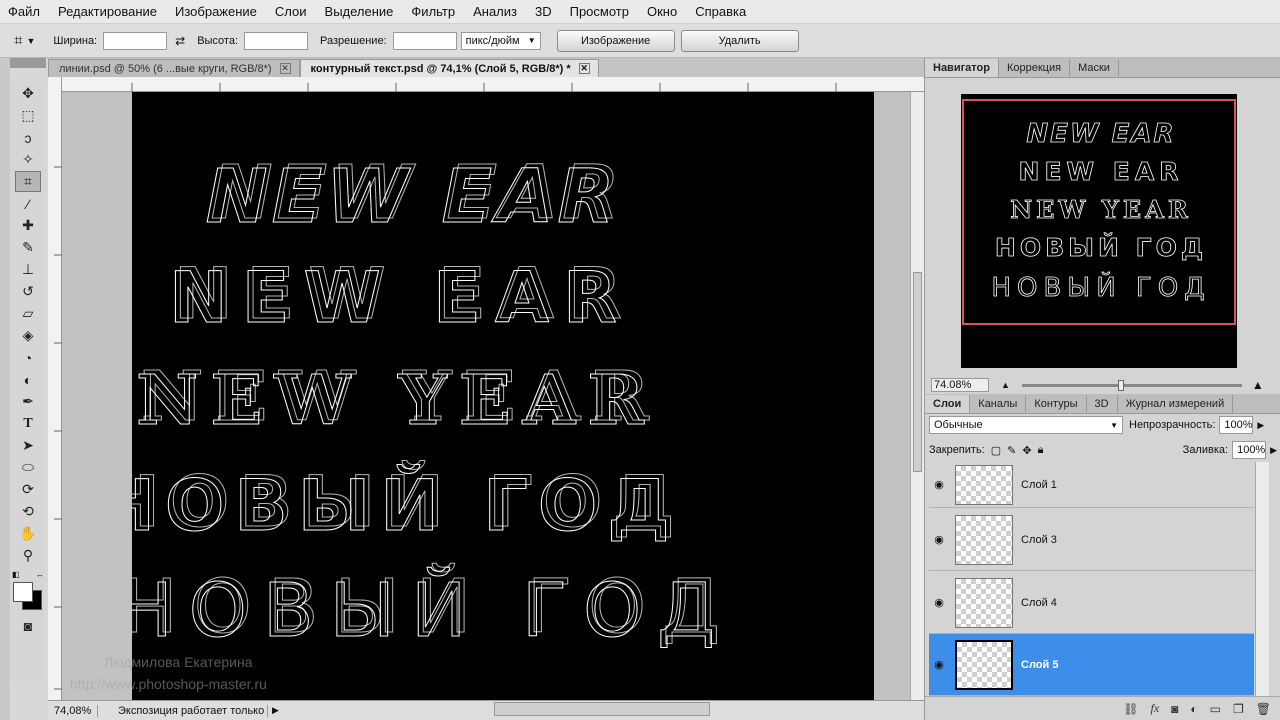 The image size is (1280, 720). What do you see at coordinates (1258, 385) in the screenshot?
I see `zoom-in-icon: ▲` at bounding box center [1258, 385].